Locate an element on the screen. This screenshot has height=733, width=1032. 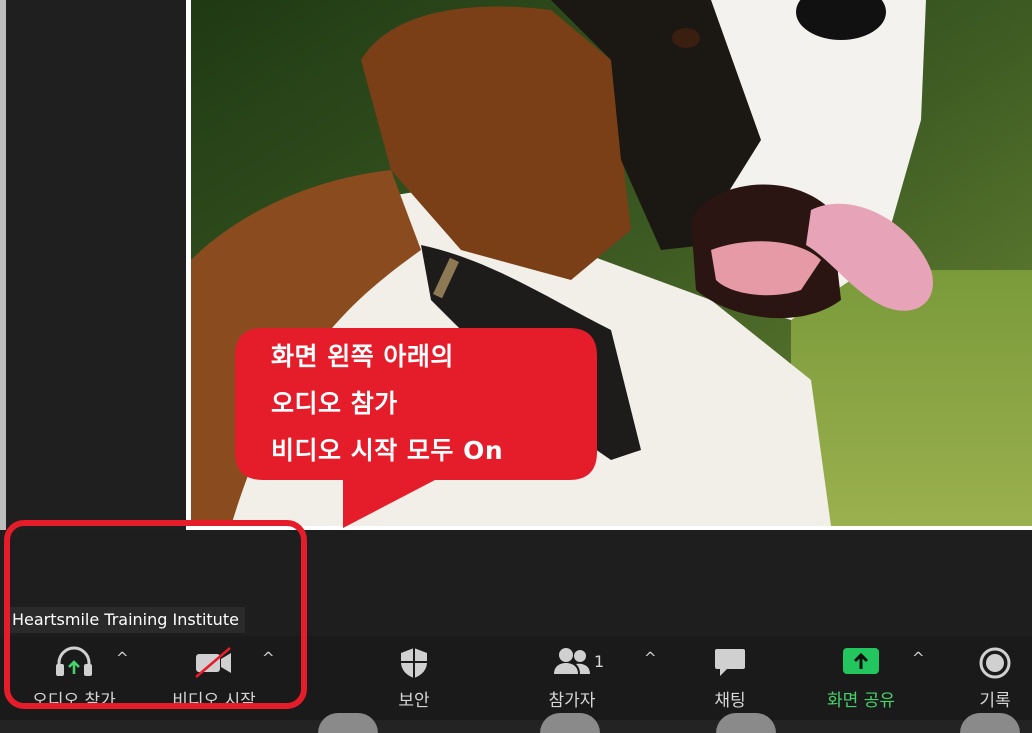
headphones-join-icon is located at coordinates (74, 664).